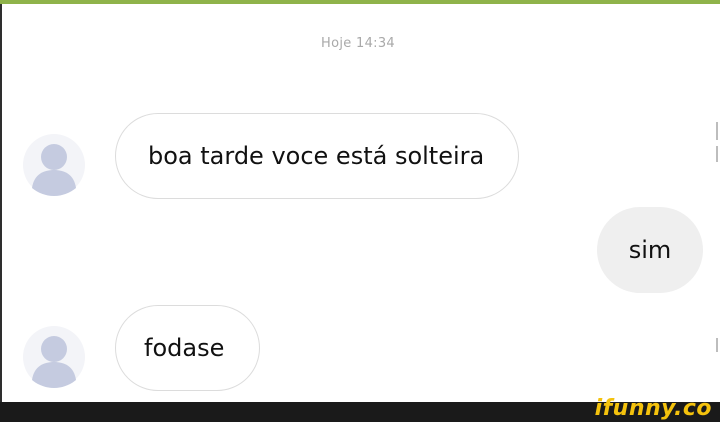 The width and height of the screenshot is (720, 422). What do you see at coordinates (653, 408) in the screenshot?
I see `ifunny-watermark: ifunny.co` at bounding box center [653, 408].